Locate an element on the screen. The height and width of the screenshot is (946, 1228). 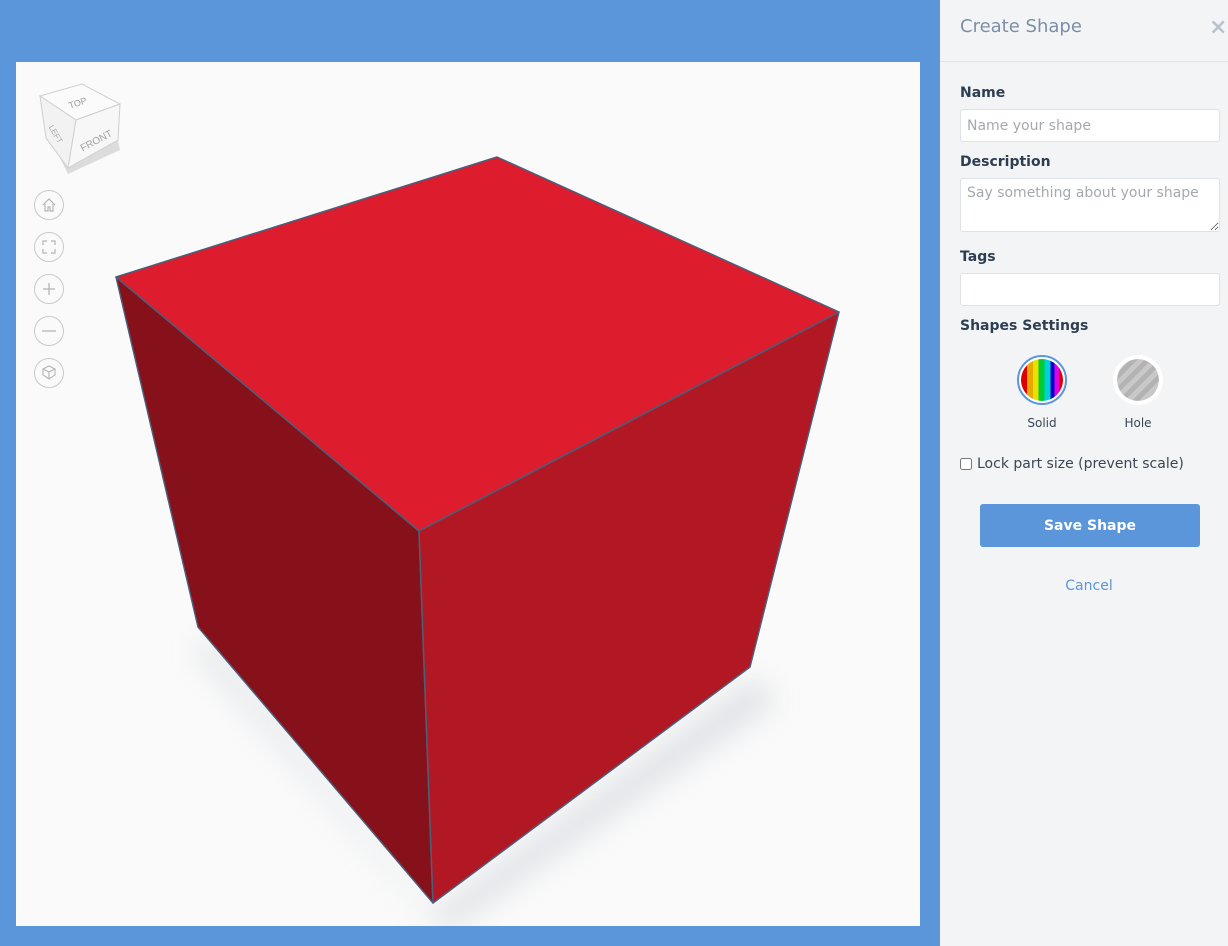
solid-swatch-icon is located at coordinates (1042, 380).